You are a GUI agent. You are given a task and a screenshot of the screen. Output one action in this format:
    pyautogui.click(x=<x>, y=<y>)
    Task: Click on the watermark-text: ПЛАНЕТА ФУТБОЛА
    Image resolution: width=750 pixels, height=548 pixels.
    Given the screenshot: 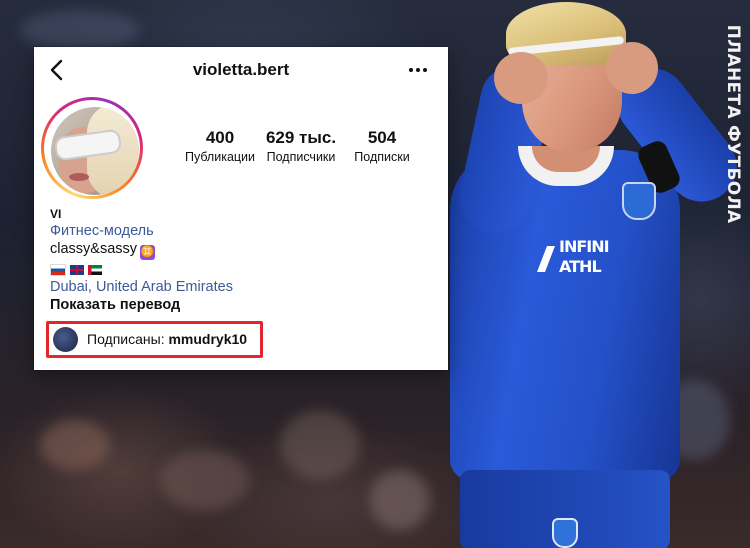 What is the action you would take?
    pyautogui.click(x=733, y=124)
    